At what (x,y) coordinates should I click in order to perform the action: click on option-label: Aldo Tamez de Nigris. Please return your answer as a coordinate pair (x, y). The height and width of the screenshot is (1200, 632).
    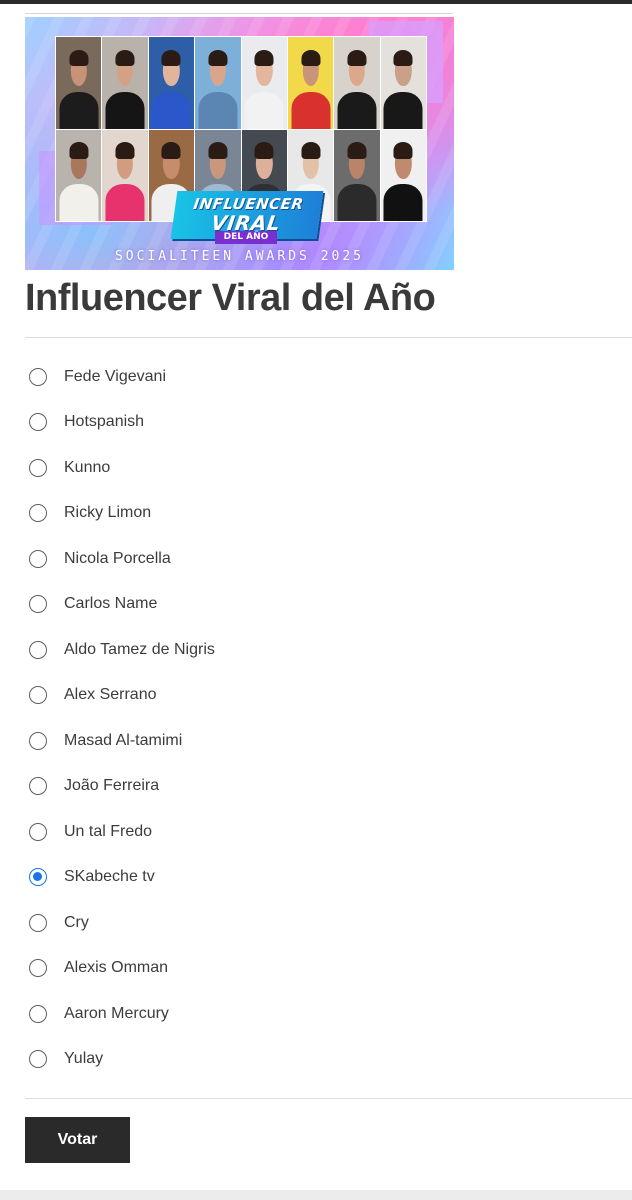
    Looking at the image, I should click on (139, 649).